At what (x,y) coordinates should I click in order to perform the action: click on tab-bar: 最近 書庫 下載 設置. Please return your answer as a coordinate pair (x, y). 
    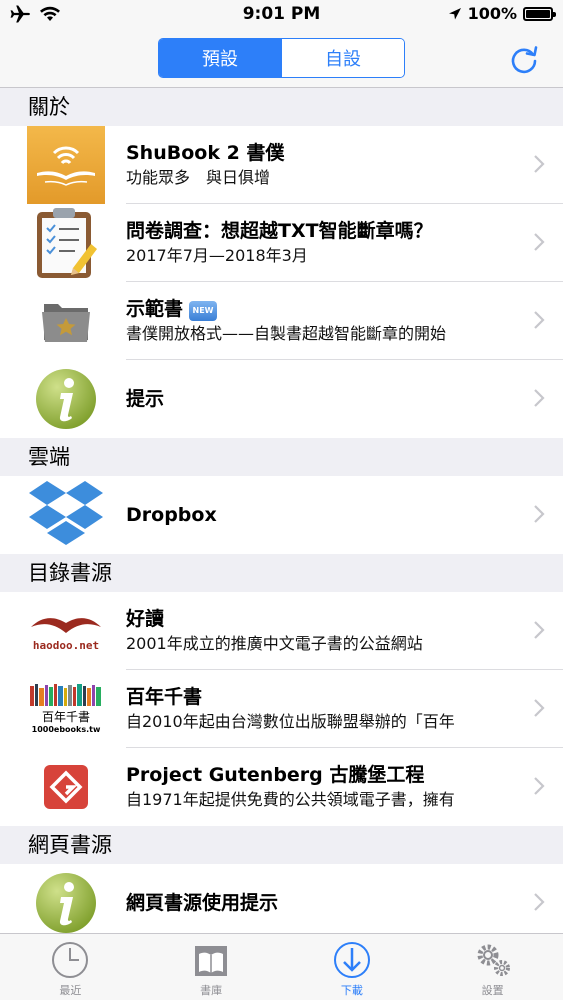
    Looking at the image, I should click on (281, 966).